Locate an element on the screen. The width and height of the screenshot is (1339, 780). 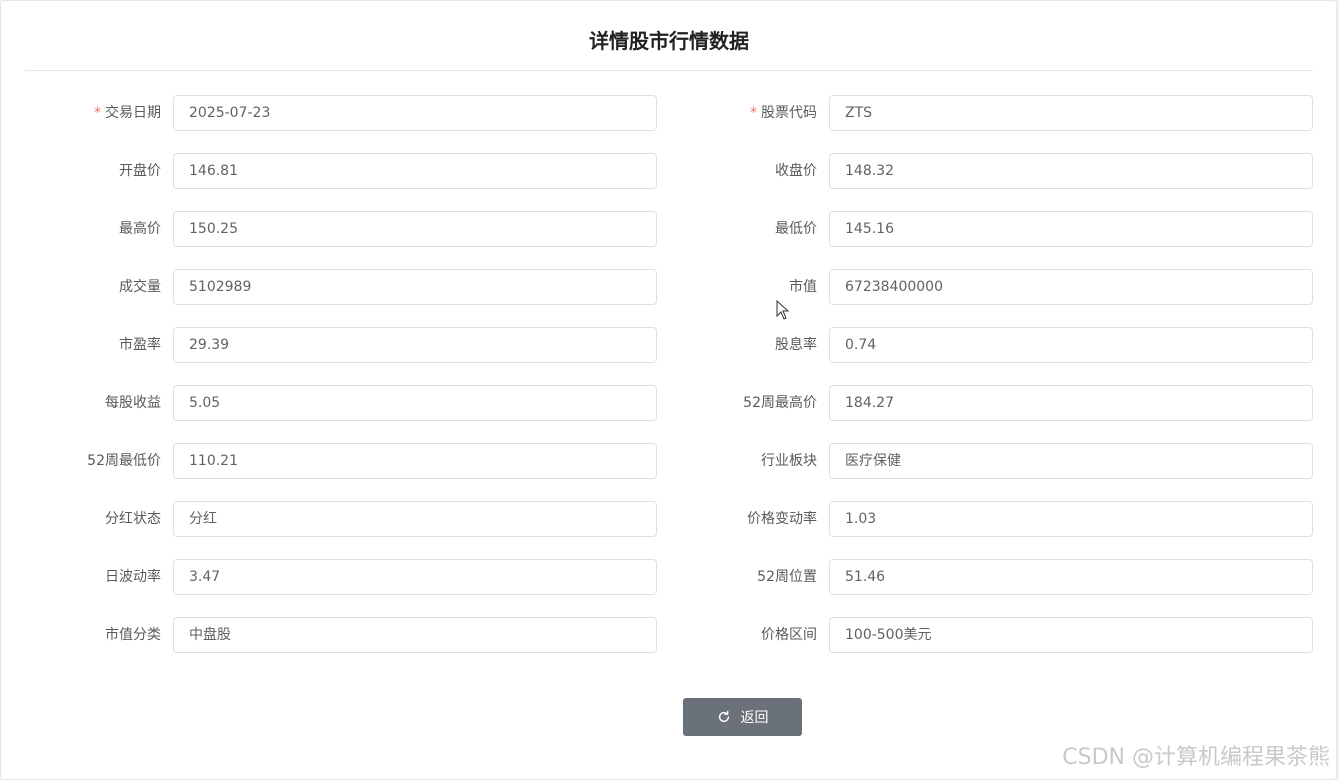
field-label: 价格变动率 is located at coordinates (737, 519).